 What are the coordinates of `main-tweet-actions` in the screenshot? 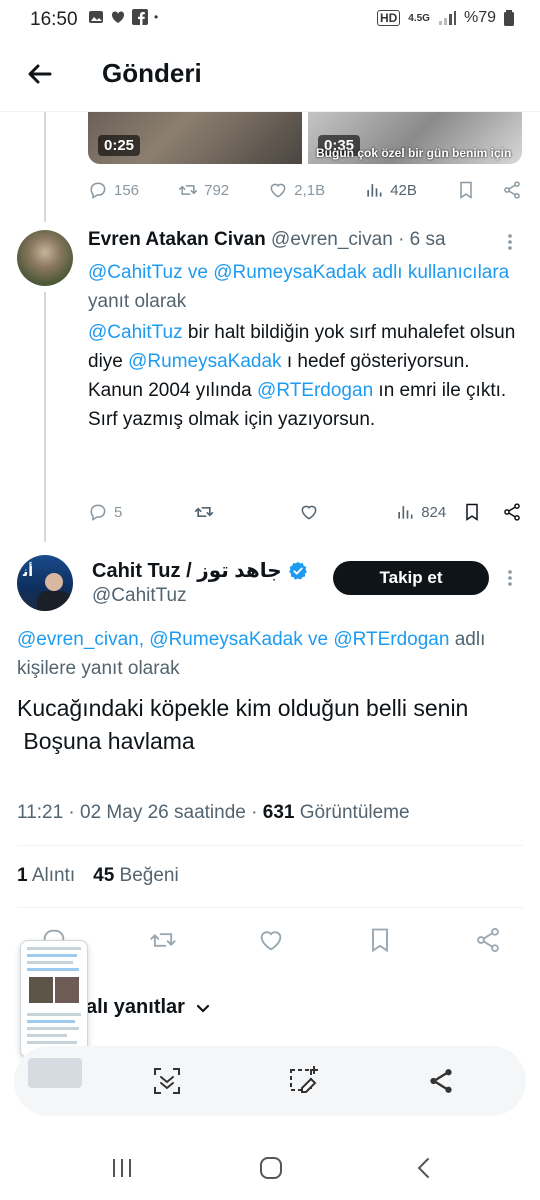 It's located at (271, 940).